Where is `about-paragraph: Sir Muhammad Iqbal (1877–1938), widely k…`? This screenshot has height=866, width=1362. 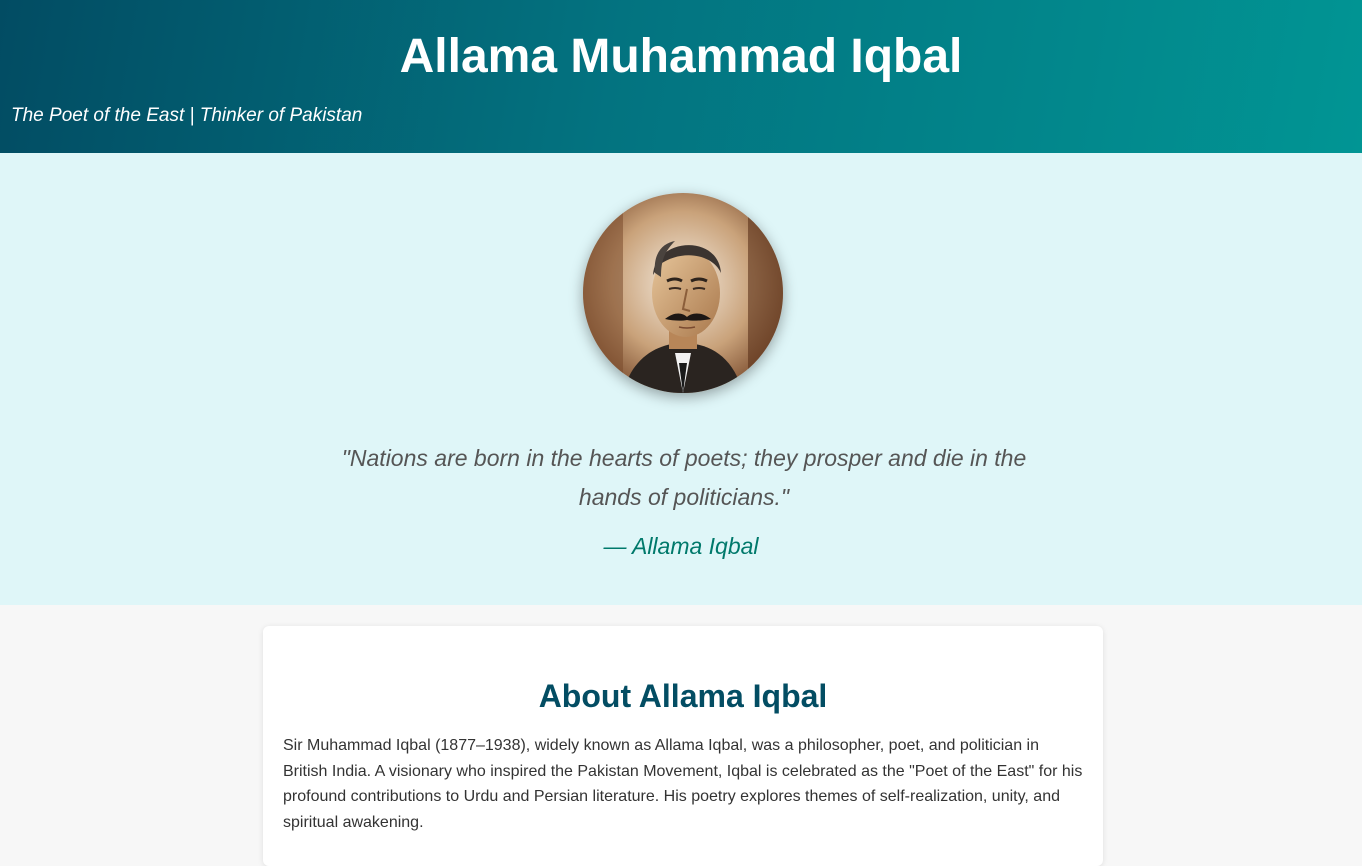 about-paragraph: Sir Muhammad Iqbal (1877–1938), widely k… is located at coordinates (683, 784).